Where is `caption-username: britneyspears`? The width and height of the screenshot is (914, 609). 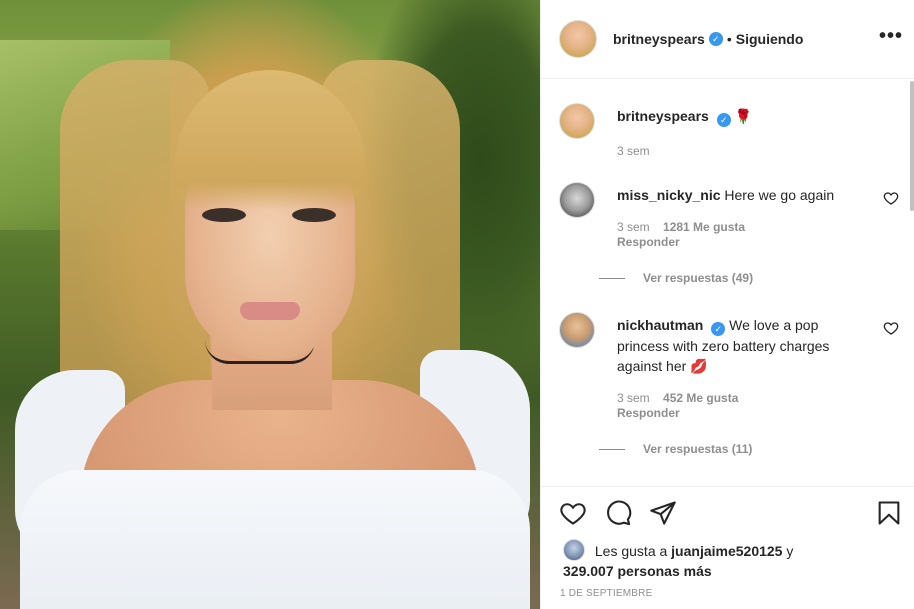
caption-username: britneyspears is located at coordinates (663, 116).